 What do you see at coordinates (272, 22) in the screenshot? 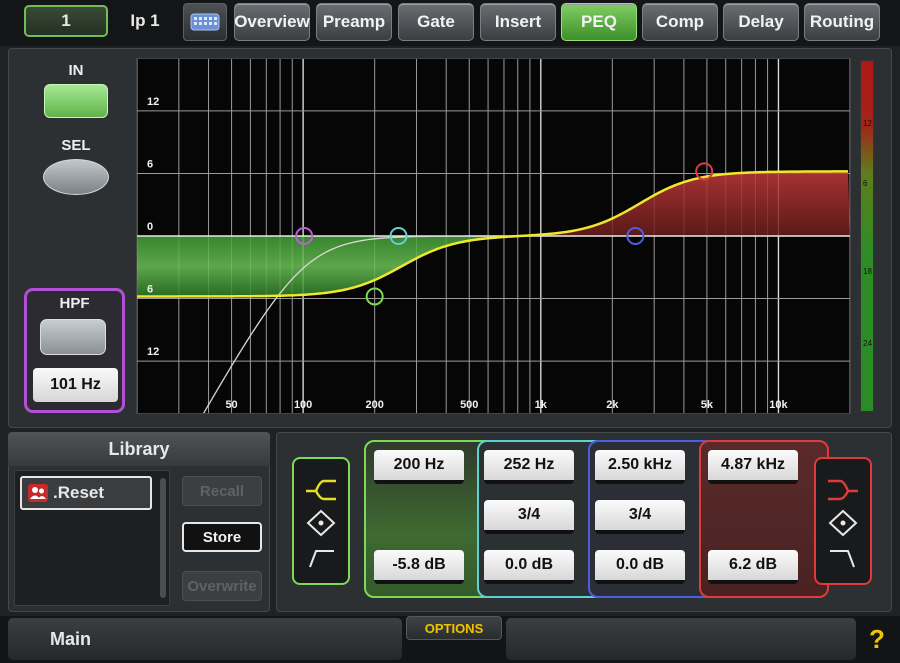
I see `tab-overview: Overview` at bounding box center [272, 22].